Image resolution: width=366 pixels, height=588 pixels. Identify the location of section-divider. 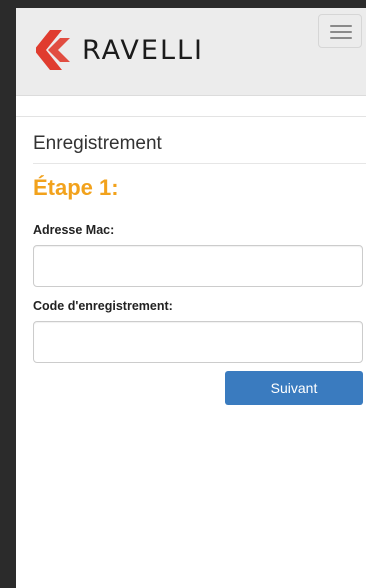
(191, 116).